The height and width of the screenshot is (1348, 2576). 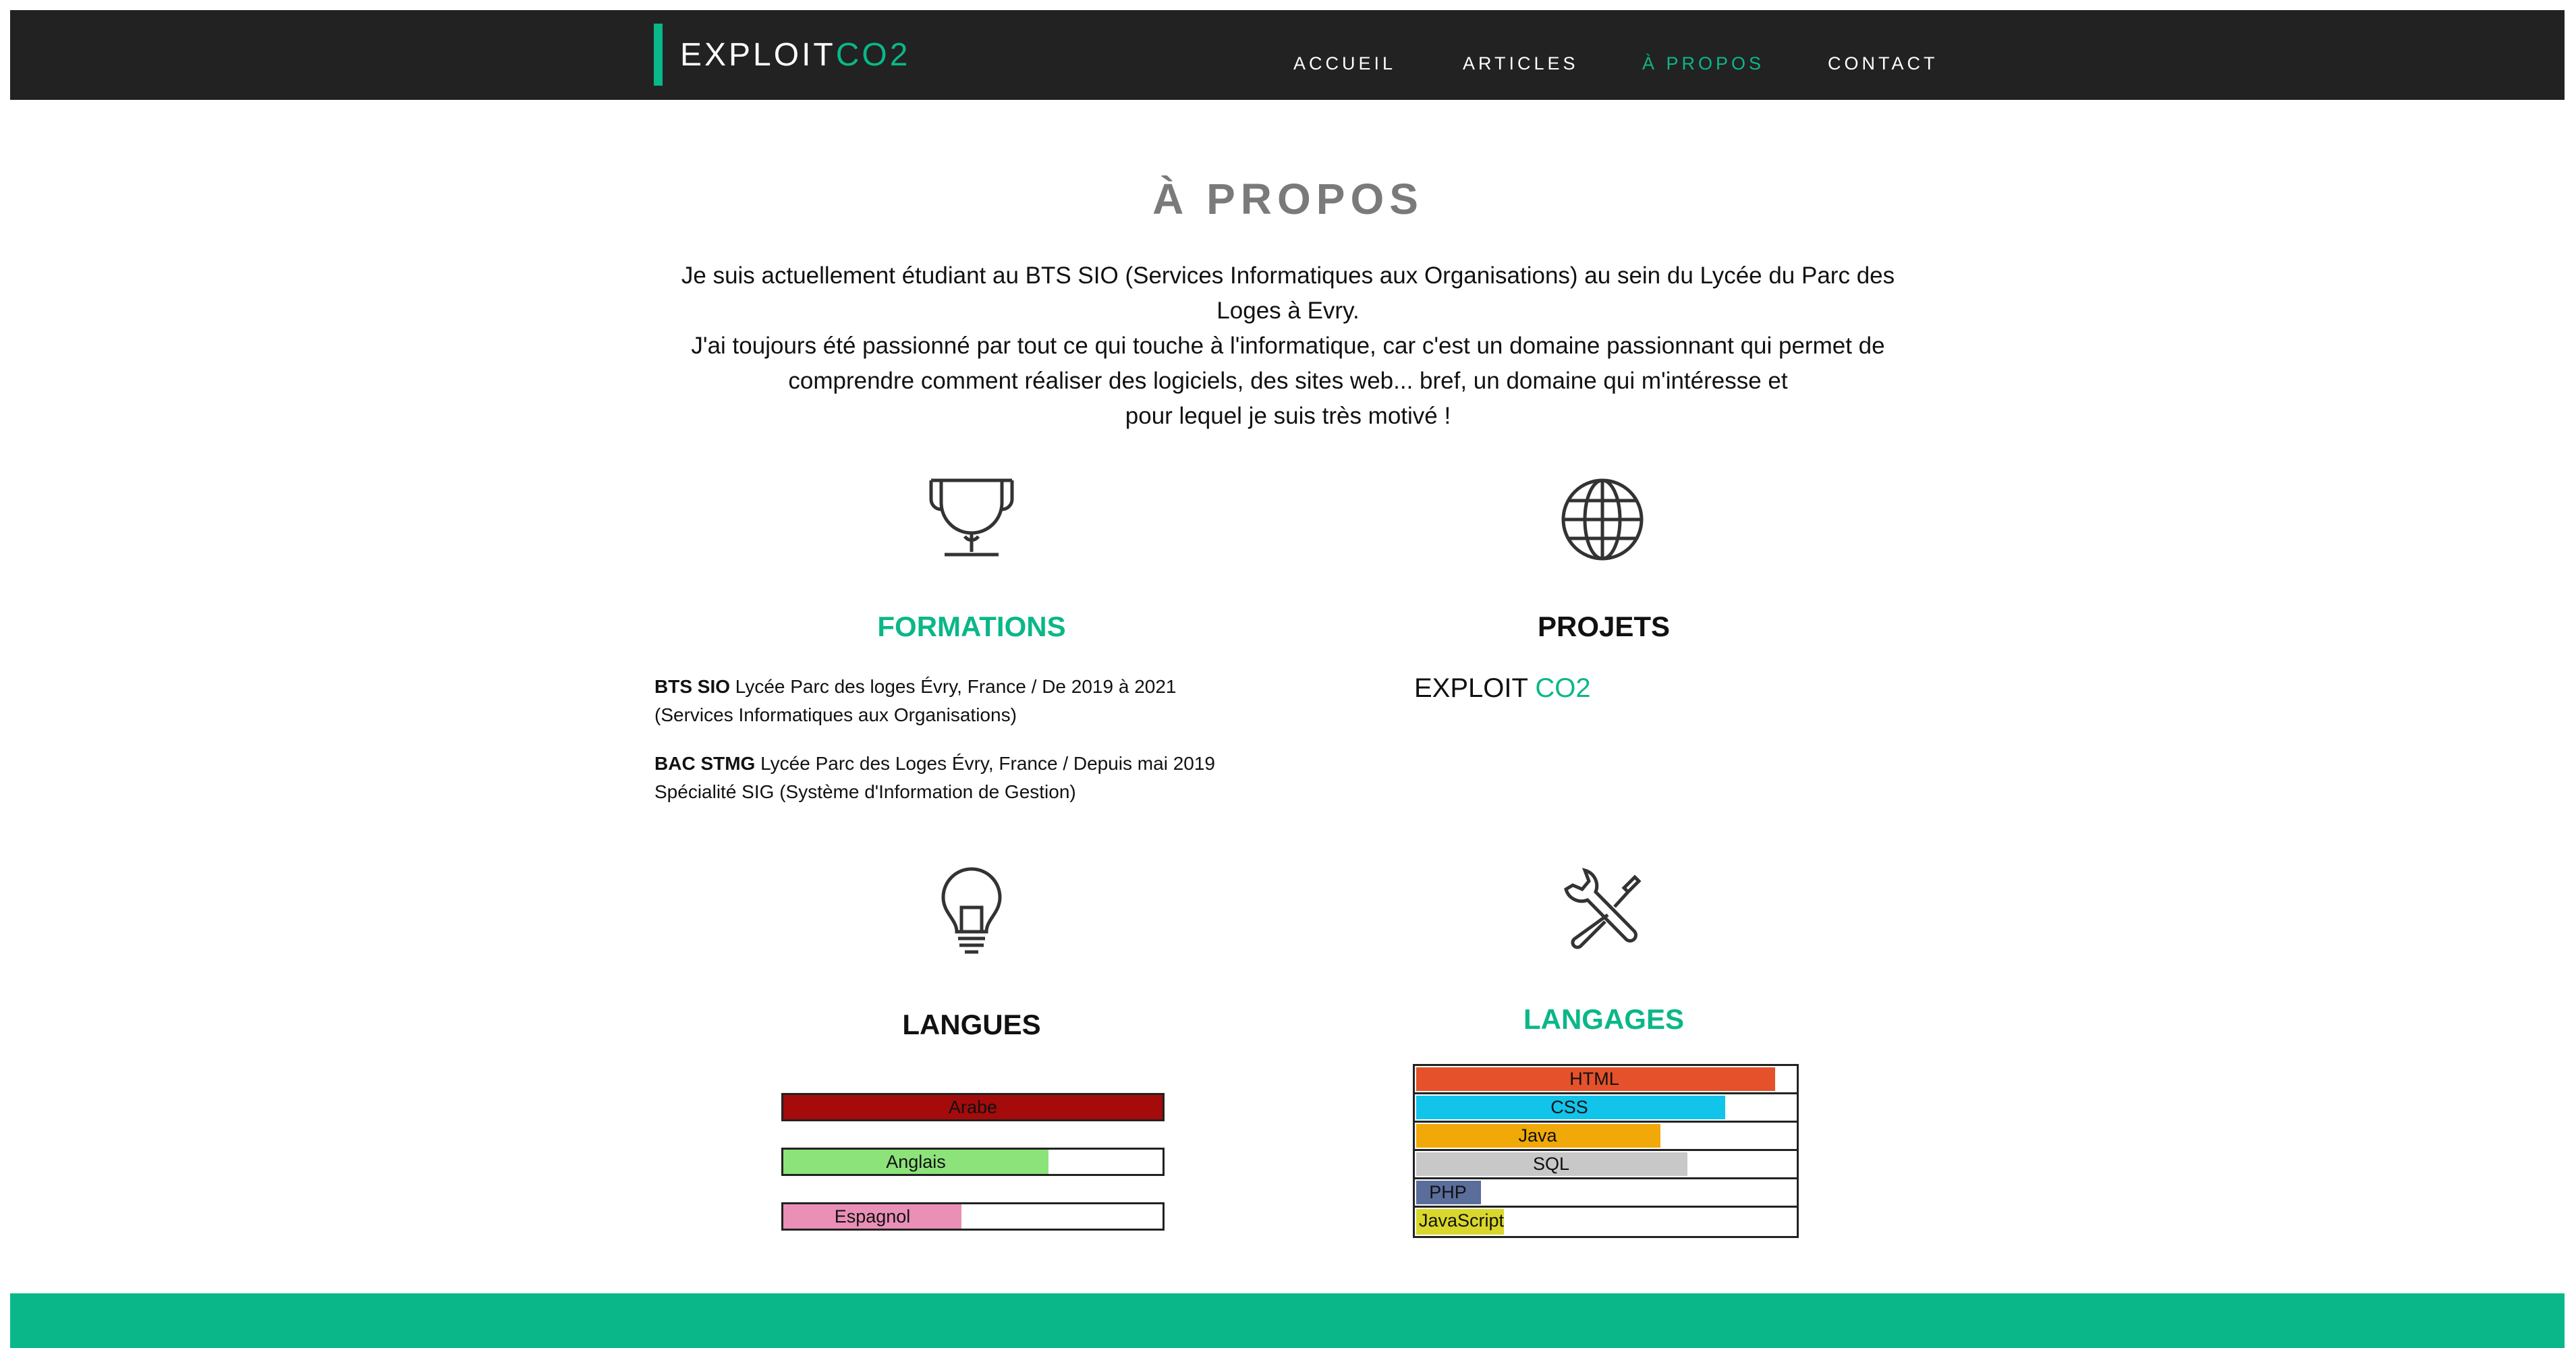 I want to click on nav-link-articles: ARTICLES, so click(x=1521, y=63).